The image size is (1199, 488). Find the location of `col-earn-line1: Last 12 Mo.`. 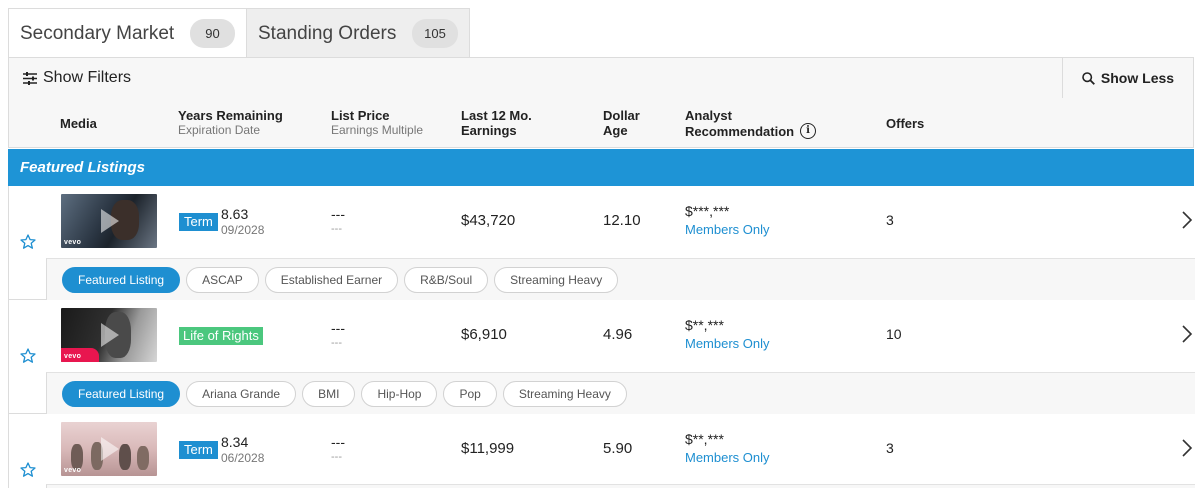

col-earn-line1: Last 12 Mo. is located at coordinates (496, 115).